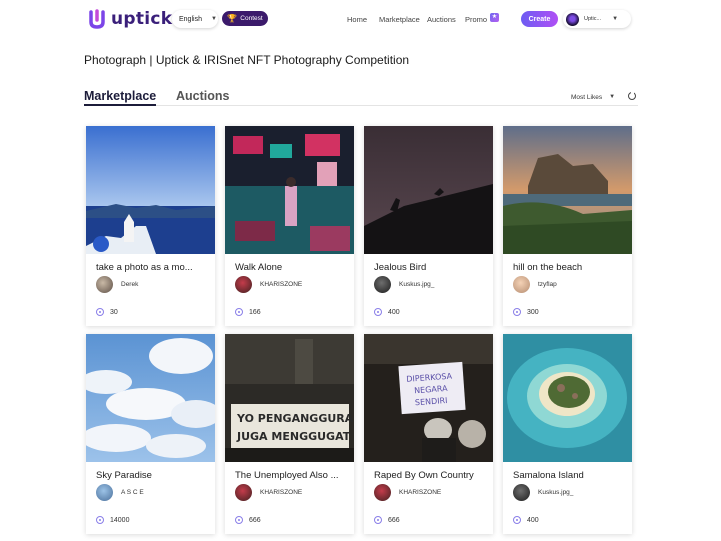 The height and width of the screenshot is (541, 721). What do you see at coordinates (533, 312) in the screenshot?
I see `like-count: 300` at bounding box center [533, 312].